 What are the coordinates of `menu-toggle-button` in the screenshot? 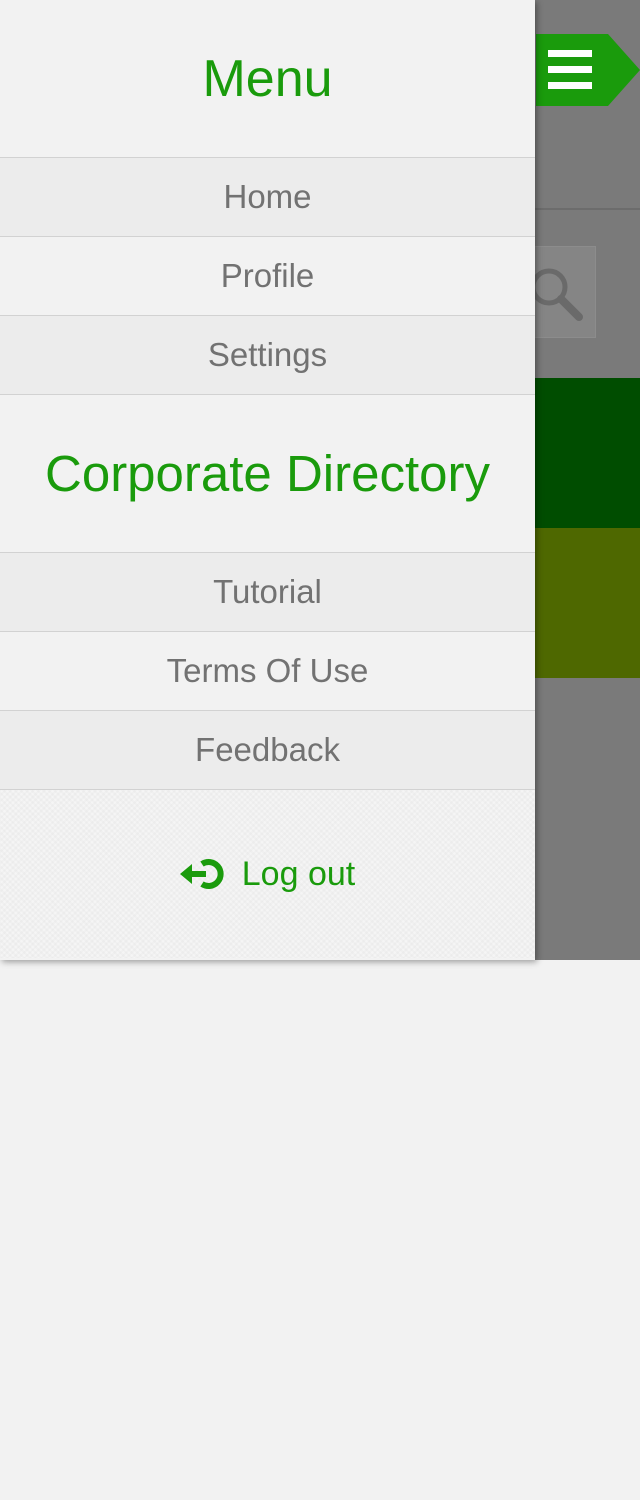 It's located at (588, 70).